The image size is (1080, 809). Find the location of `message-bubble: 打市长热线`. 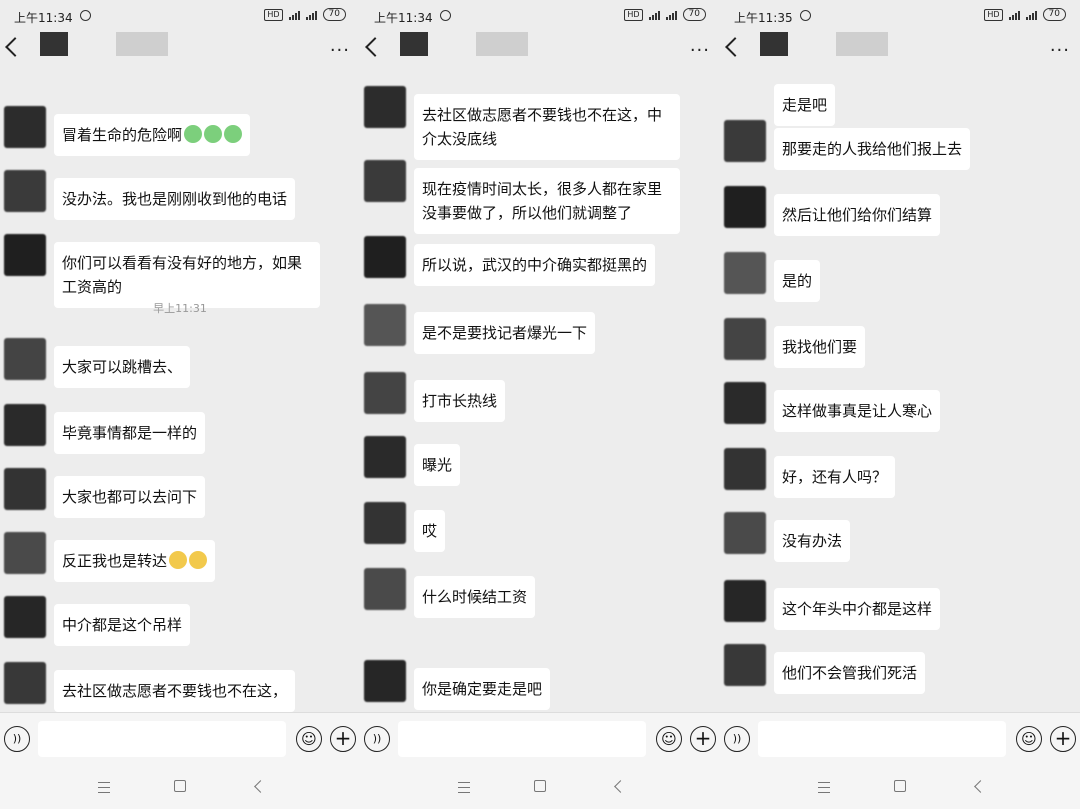

message-bubble: 打市长热线 is located at coordinates (460, 401).